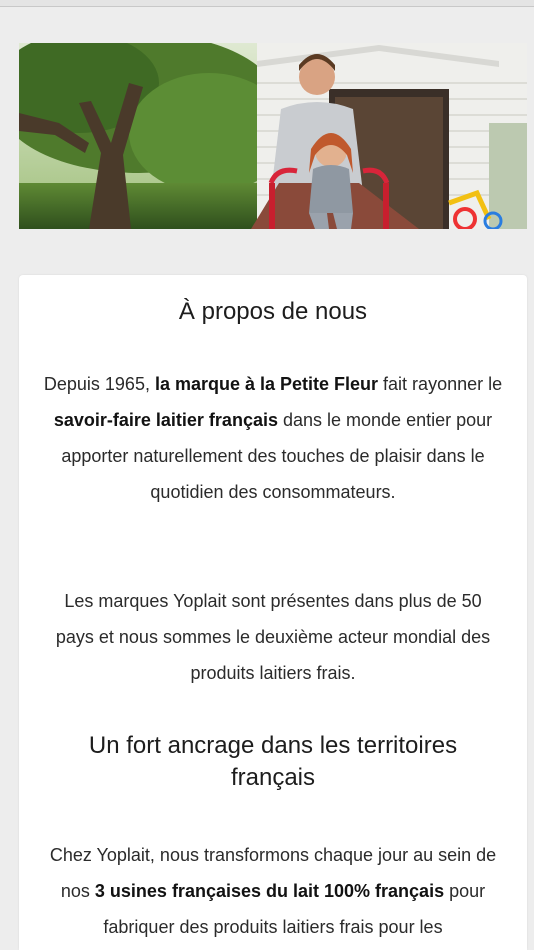 The width and height of the screenshot is (534, 950). What do you see at coordinates (99, 384) in the screenshot?
I see `about-paragraph-1-text-a: Depuis 1965,` at bounding box center [99, 384].